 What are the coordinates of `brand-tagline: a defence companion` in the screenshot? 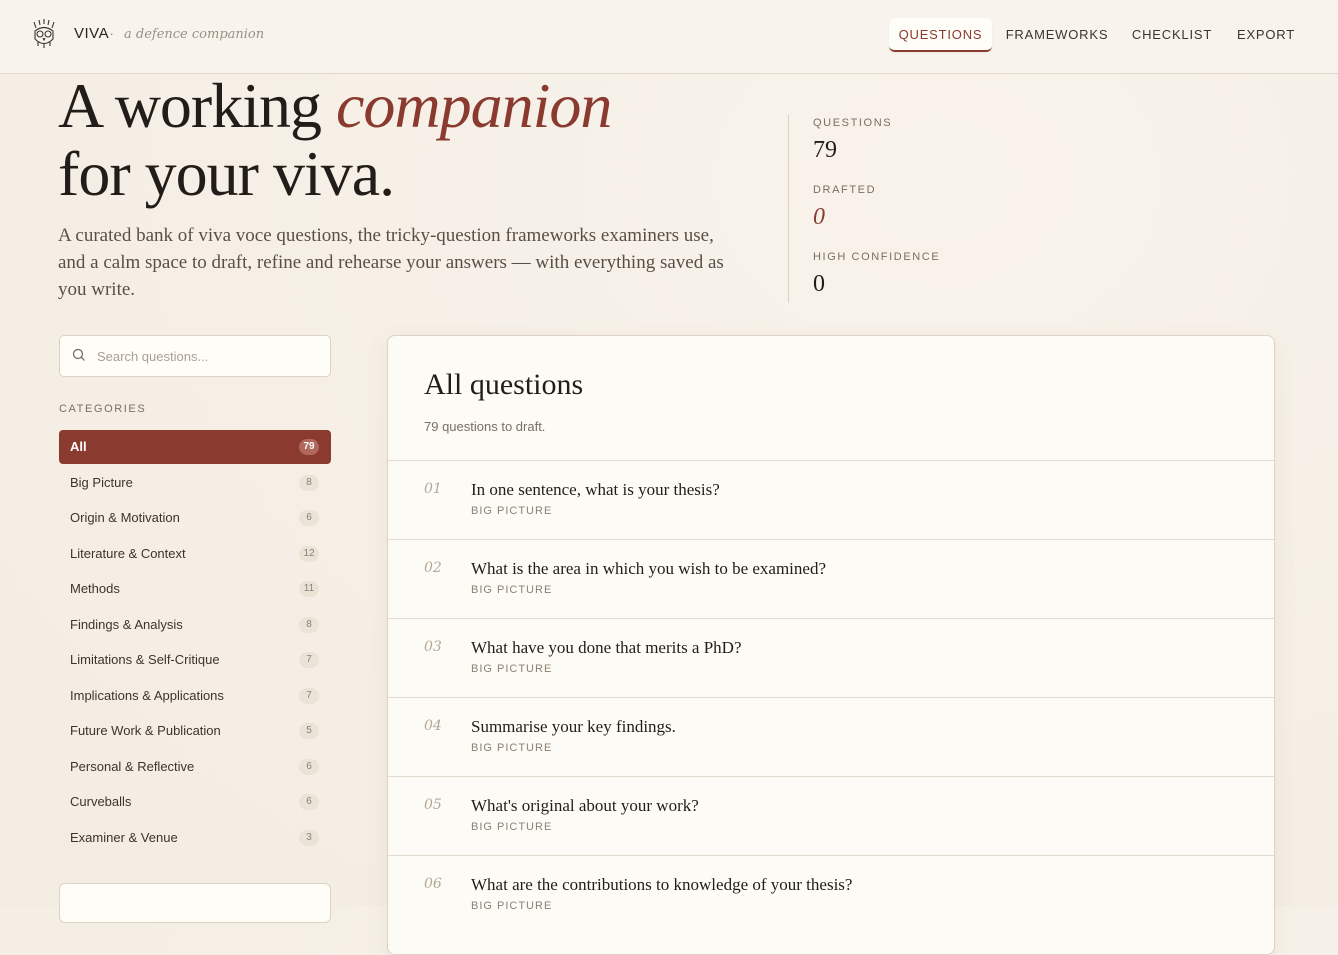 It's located at (194, 34).